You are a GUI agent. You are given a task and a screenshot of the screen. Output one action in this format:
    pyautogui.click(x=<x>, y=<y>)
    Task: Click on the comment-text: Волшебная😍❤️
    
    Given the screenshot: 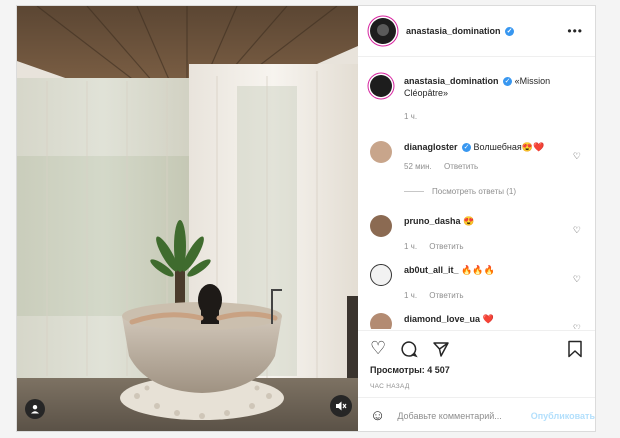 What is the action you would take?
    pyautogui.click(x=509, y=147)
    